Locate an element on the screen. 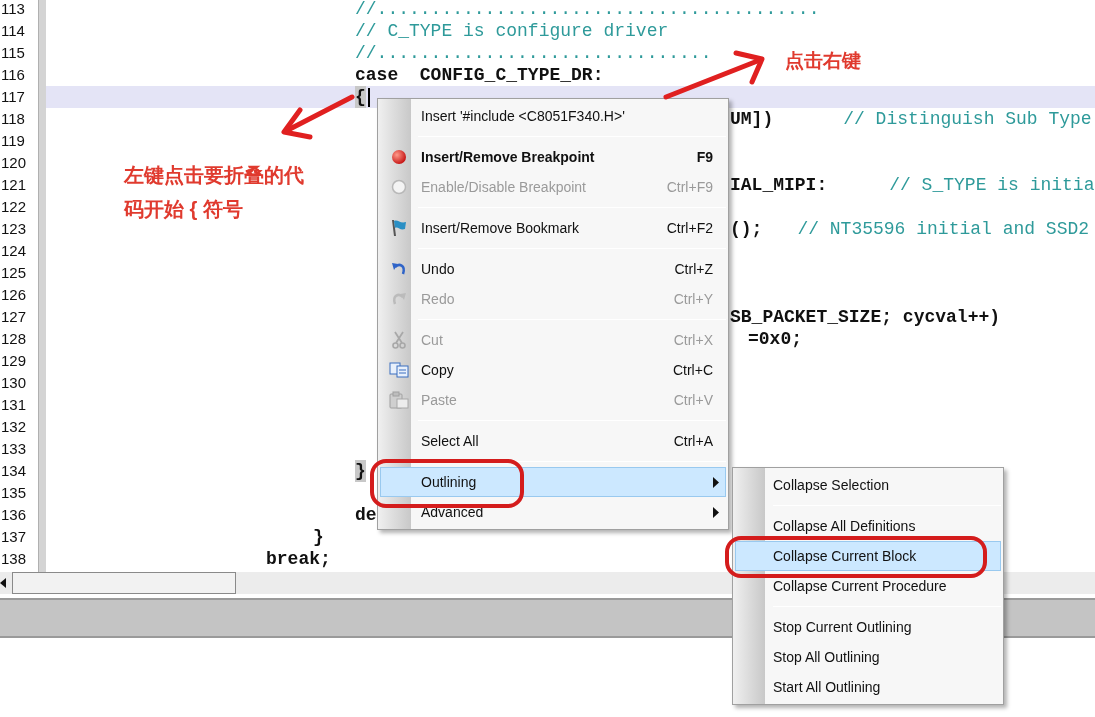  code-text: =0x0; is located at coordinates (775, 339).